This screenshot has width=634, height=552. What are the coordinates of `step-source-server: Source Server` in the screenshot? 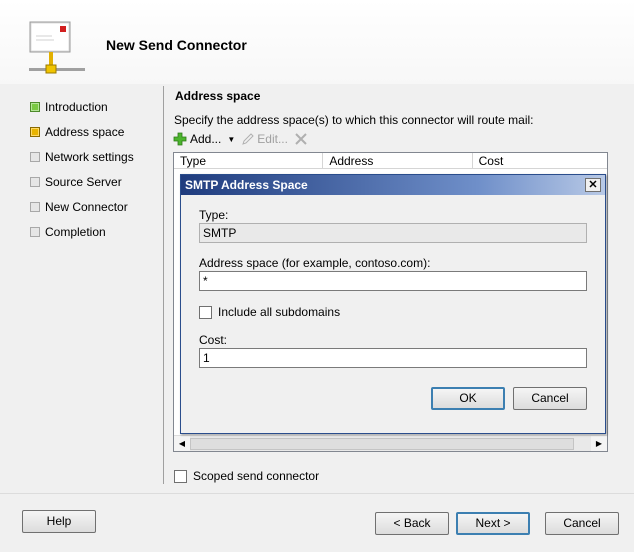 It's located at (95, 181).